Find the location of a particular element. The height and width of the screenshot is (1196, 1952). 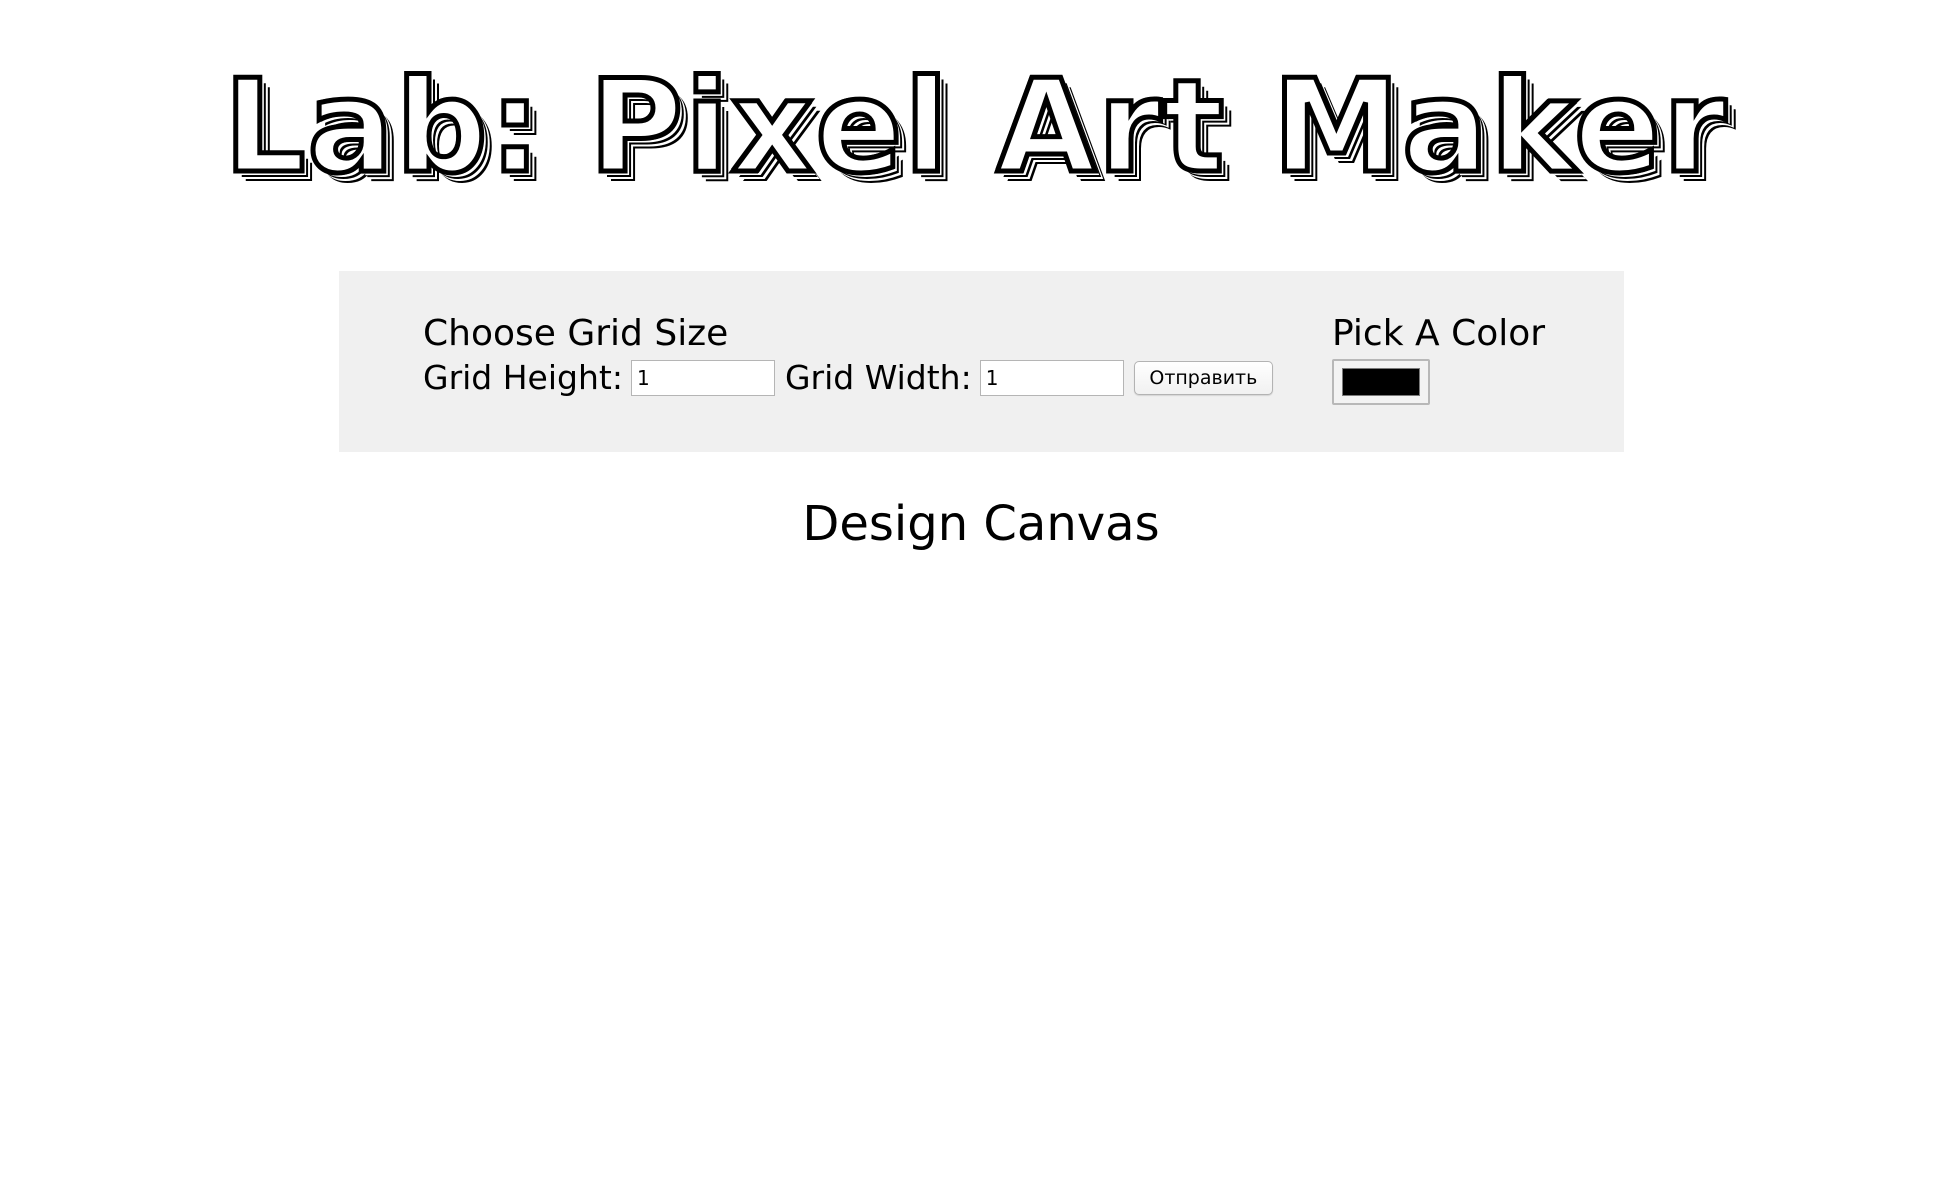

color-picker-input is located at coordinates (1381, 382).